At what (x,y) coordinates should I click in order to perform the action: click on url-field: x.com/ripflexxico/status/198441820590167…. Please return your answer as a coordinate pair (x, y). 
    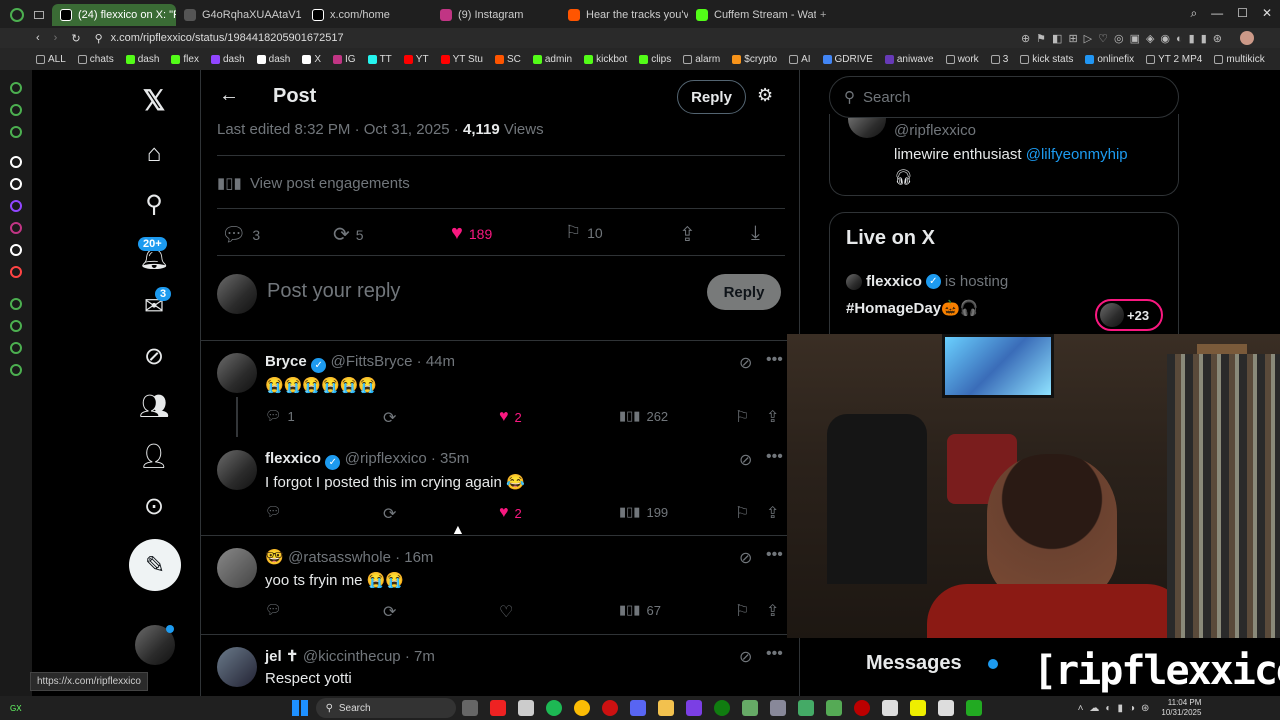
    Looking at the image, I should click on (227, 38).